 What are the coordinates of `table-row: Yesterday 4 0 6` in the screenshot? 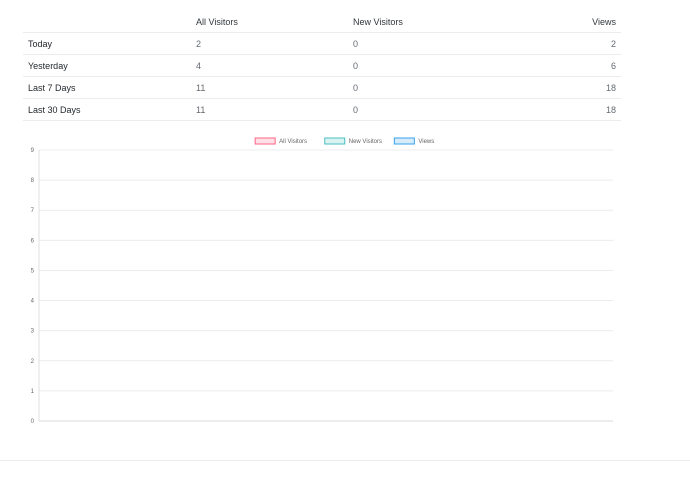 It's located at (322, 65).